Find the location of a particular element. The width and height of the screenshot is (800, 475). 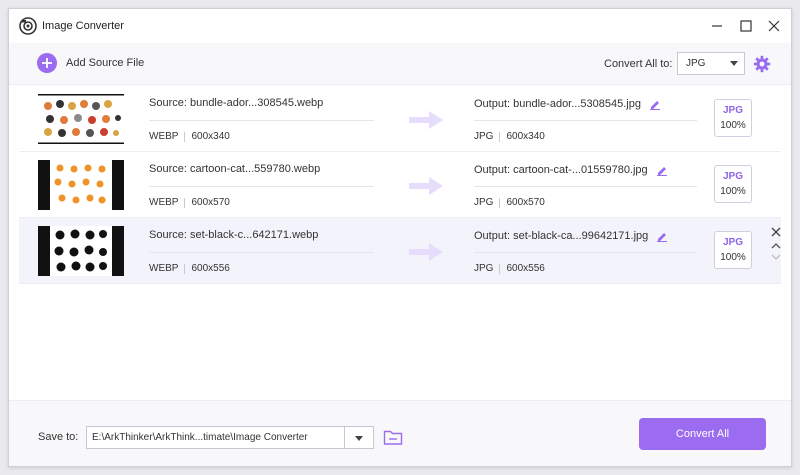

window-title: Image Converter is located at coordinates (83, 26).